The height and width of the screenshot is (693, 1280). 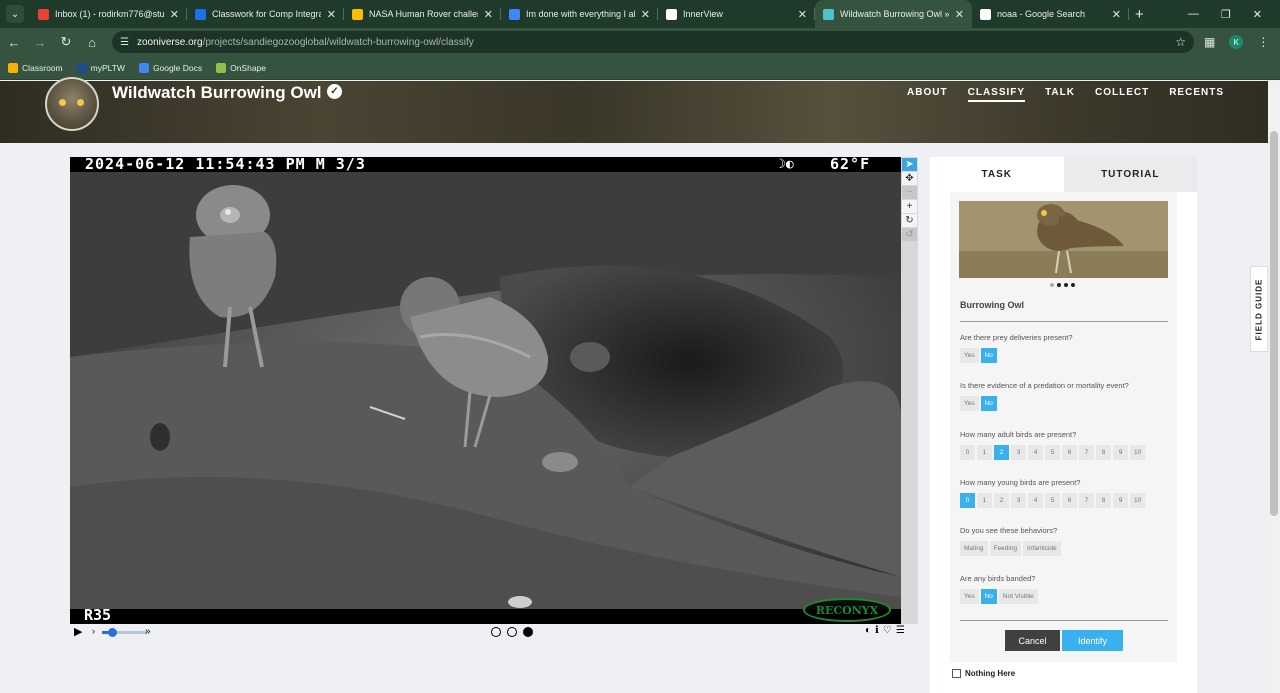 What do you see at coordinates (40, 42) in the screenshot?
I see `forward-icon: →` at bounding box center [40, 42].